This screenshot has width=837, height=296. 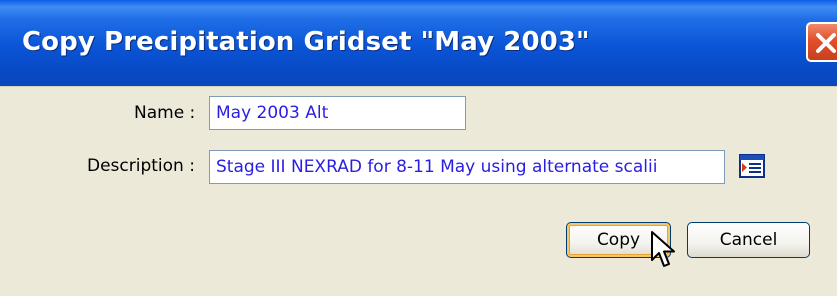 I want to click on edit-description-button, so click(x=752, y=166).